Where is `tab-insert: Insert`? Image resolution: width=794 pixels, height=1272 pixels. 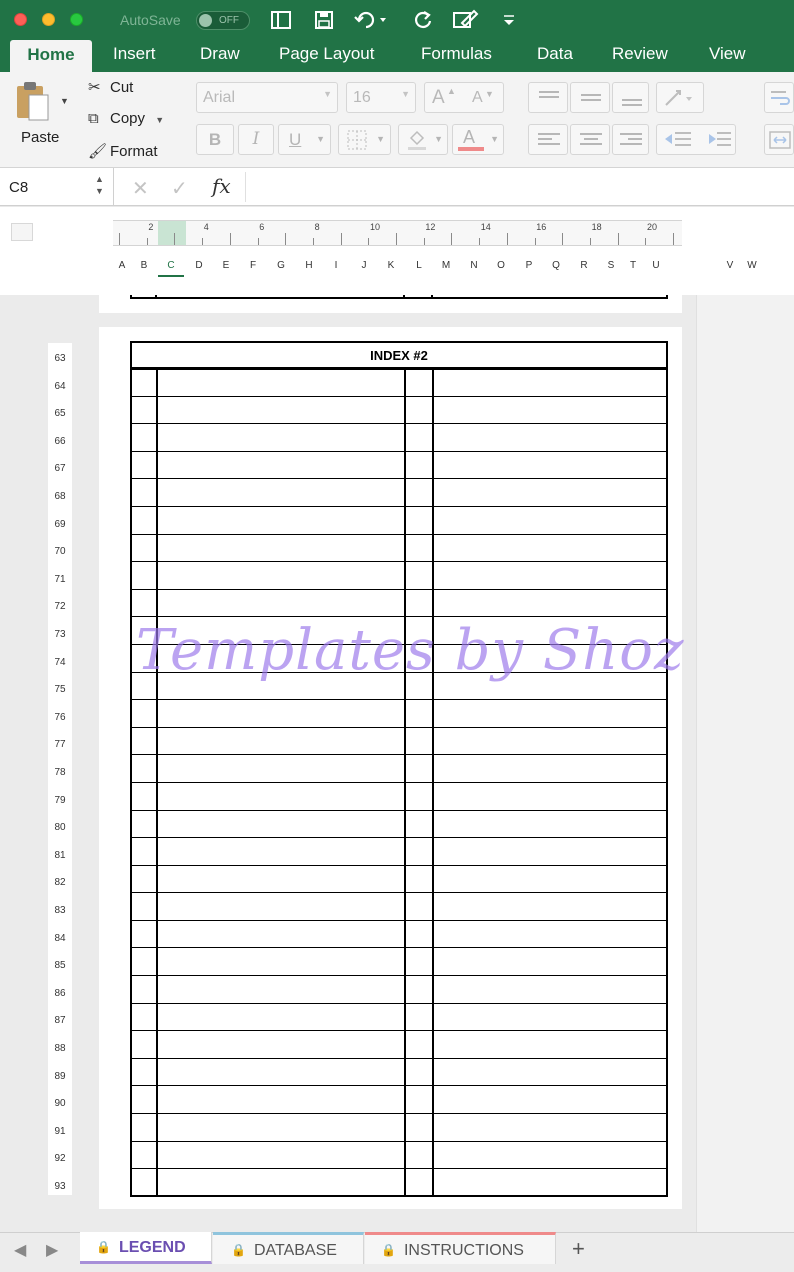 tab-insert: Insert is located at coordinates (134, 54).